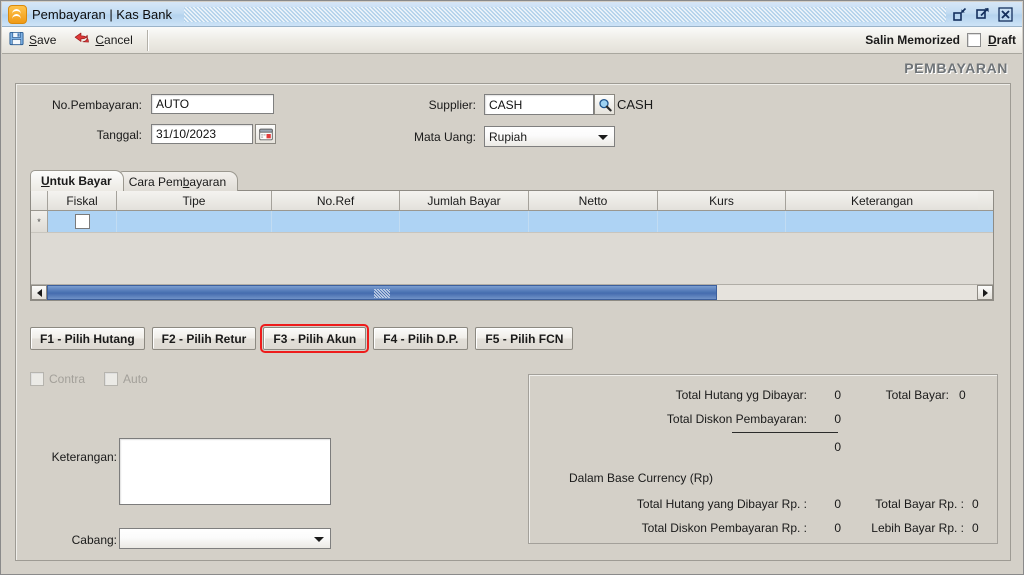 This screenshot has height=575, width=1024. Describe the element at coordinates (225, 471) in the screenshot. I see `keterangan-textarea` at that location.